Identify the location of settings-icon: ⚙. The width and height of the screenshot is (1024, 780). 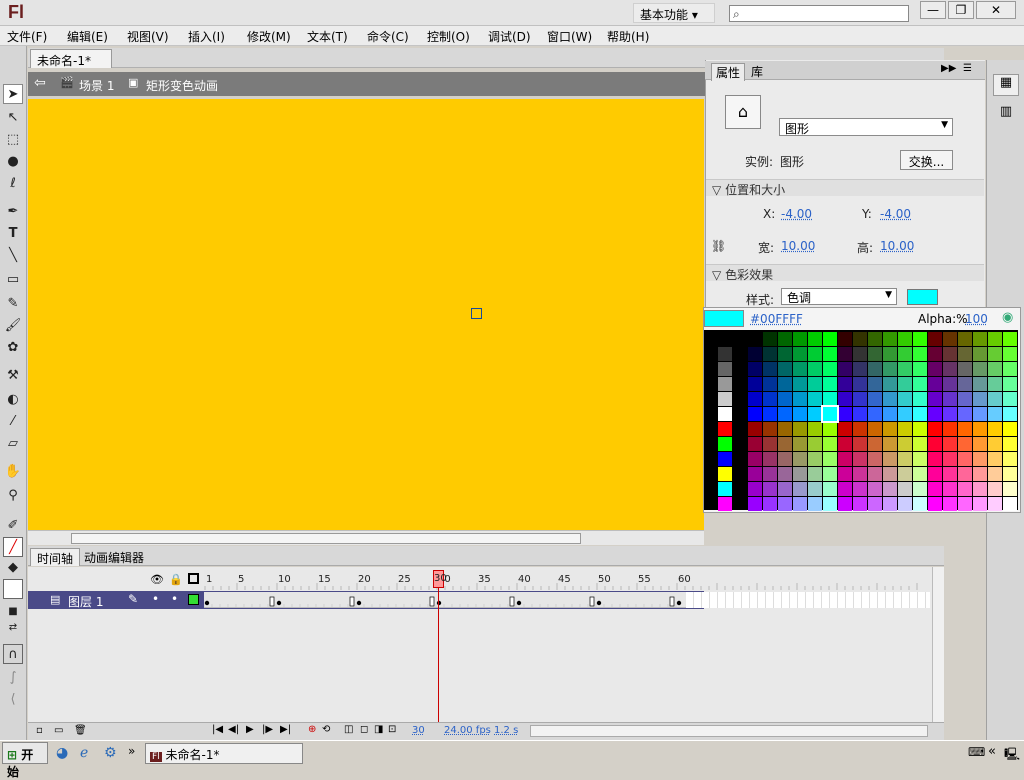
(110, 753).